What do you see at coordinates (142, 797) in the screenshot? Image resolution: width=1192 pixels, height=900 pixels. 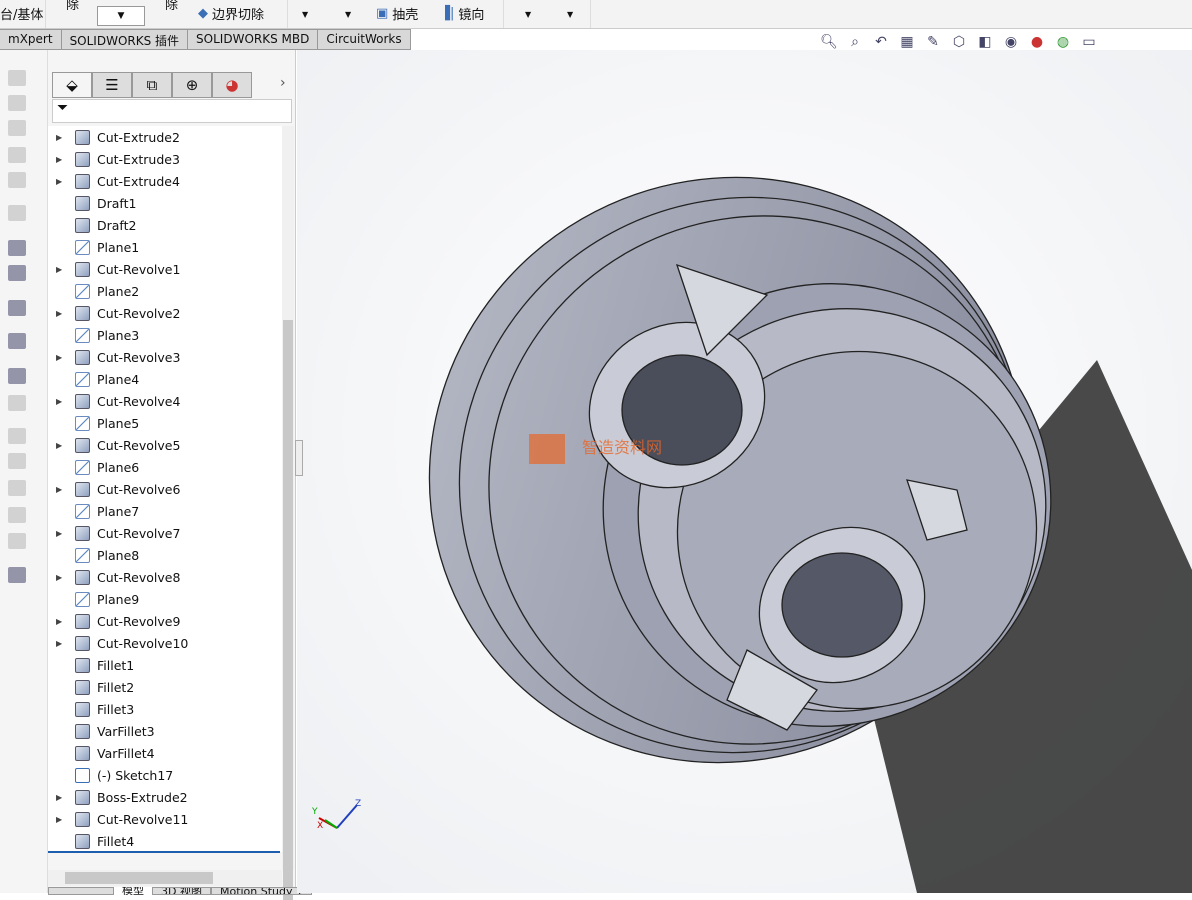 I see `tree-item-label: Boss-Extrude2` at bounding box center [142, 797].